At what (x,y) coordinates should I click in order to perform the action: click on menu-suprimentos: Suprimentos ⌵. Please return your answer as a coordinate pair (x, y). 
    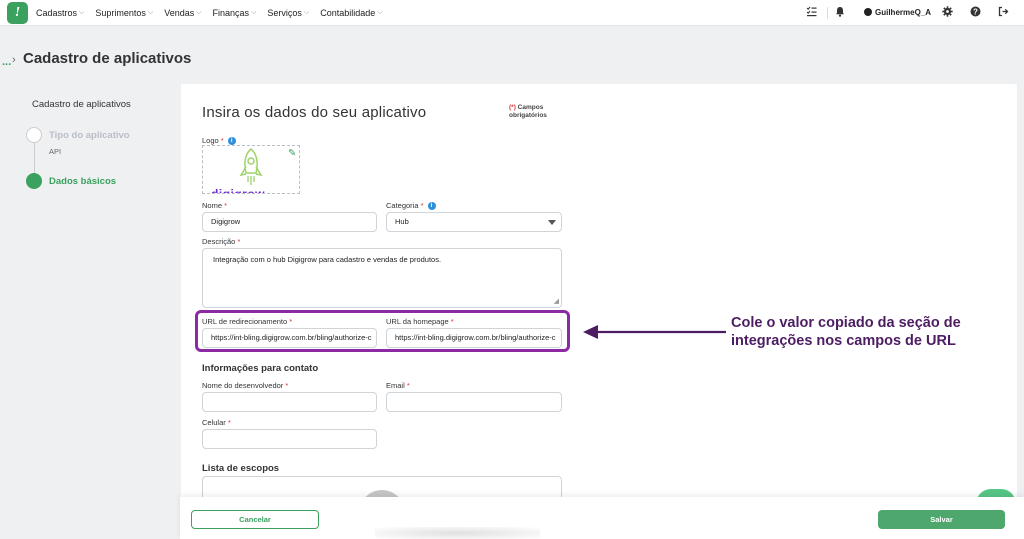
    Looking at the image, I should click on (124, 13).